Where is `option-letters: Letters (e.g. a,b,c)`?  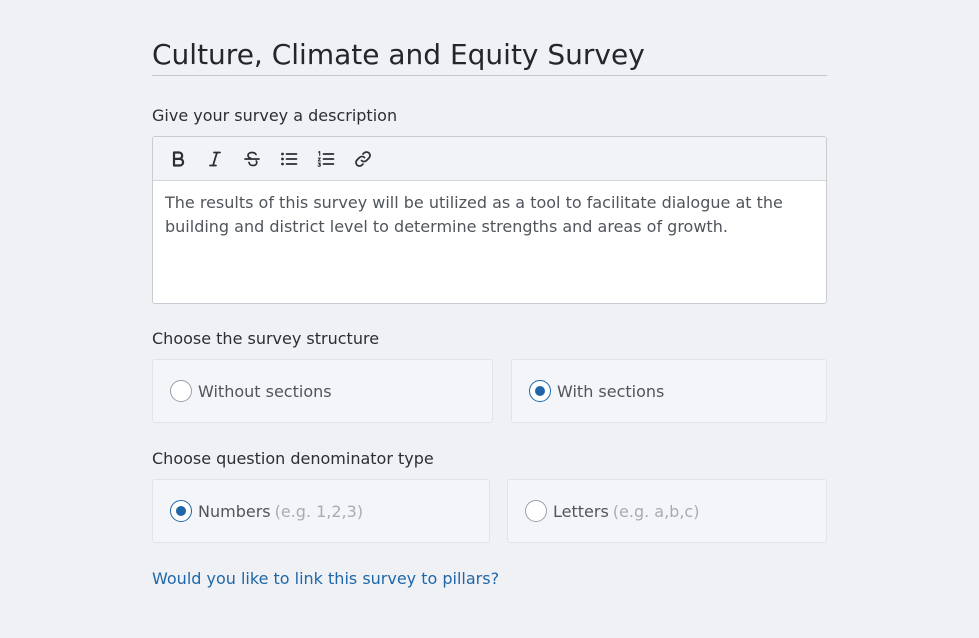 option-letters: Letters (e.g. a,b,c) is located at coordinates (667, 511).